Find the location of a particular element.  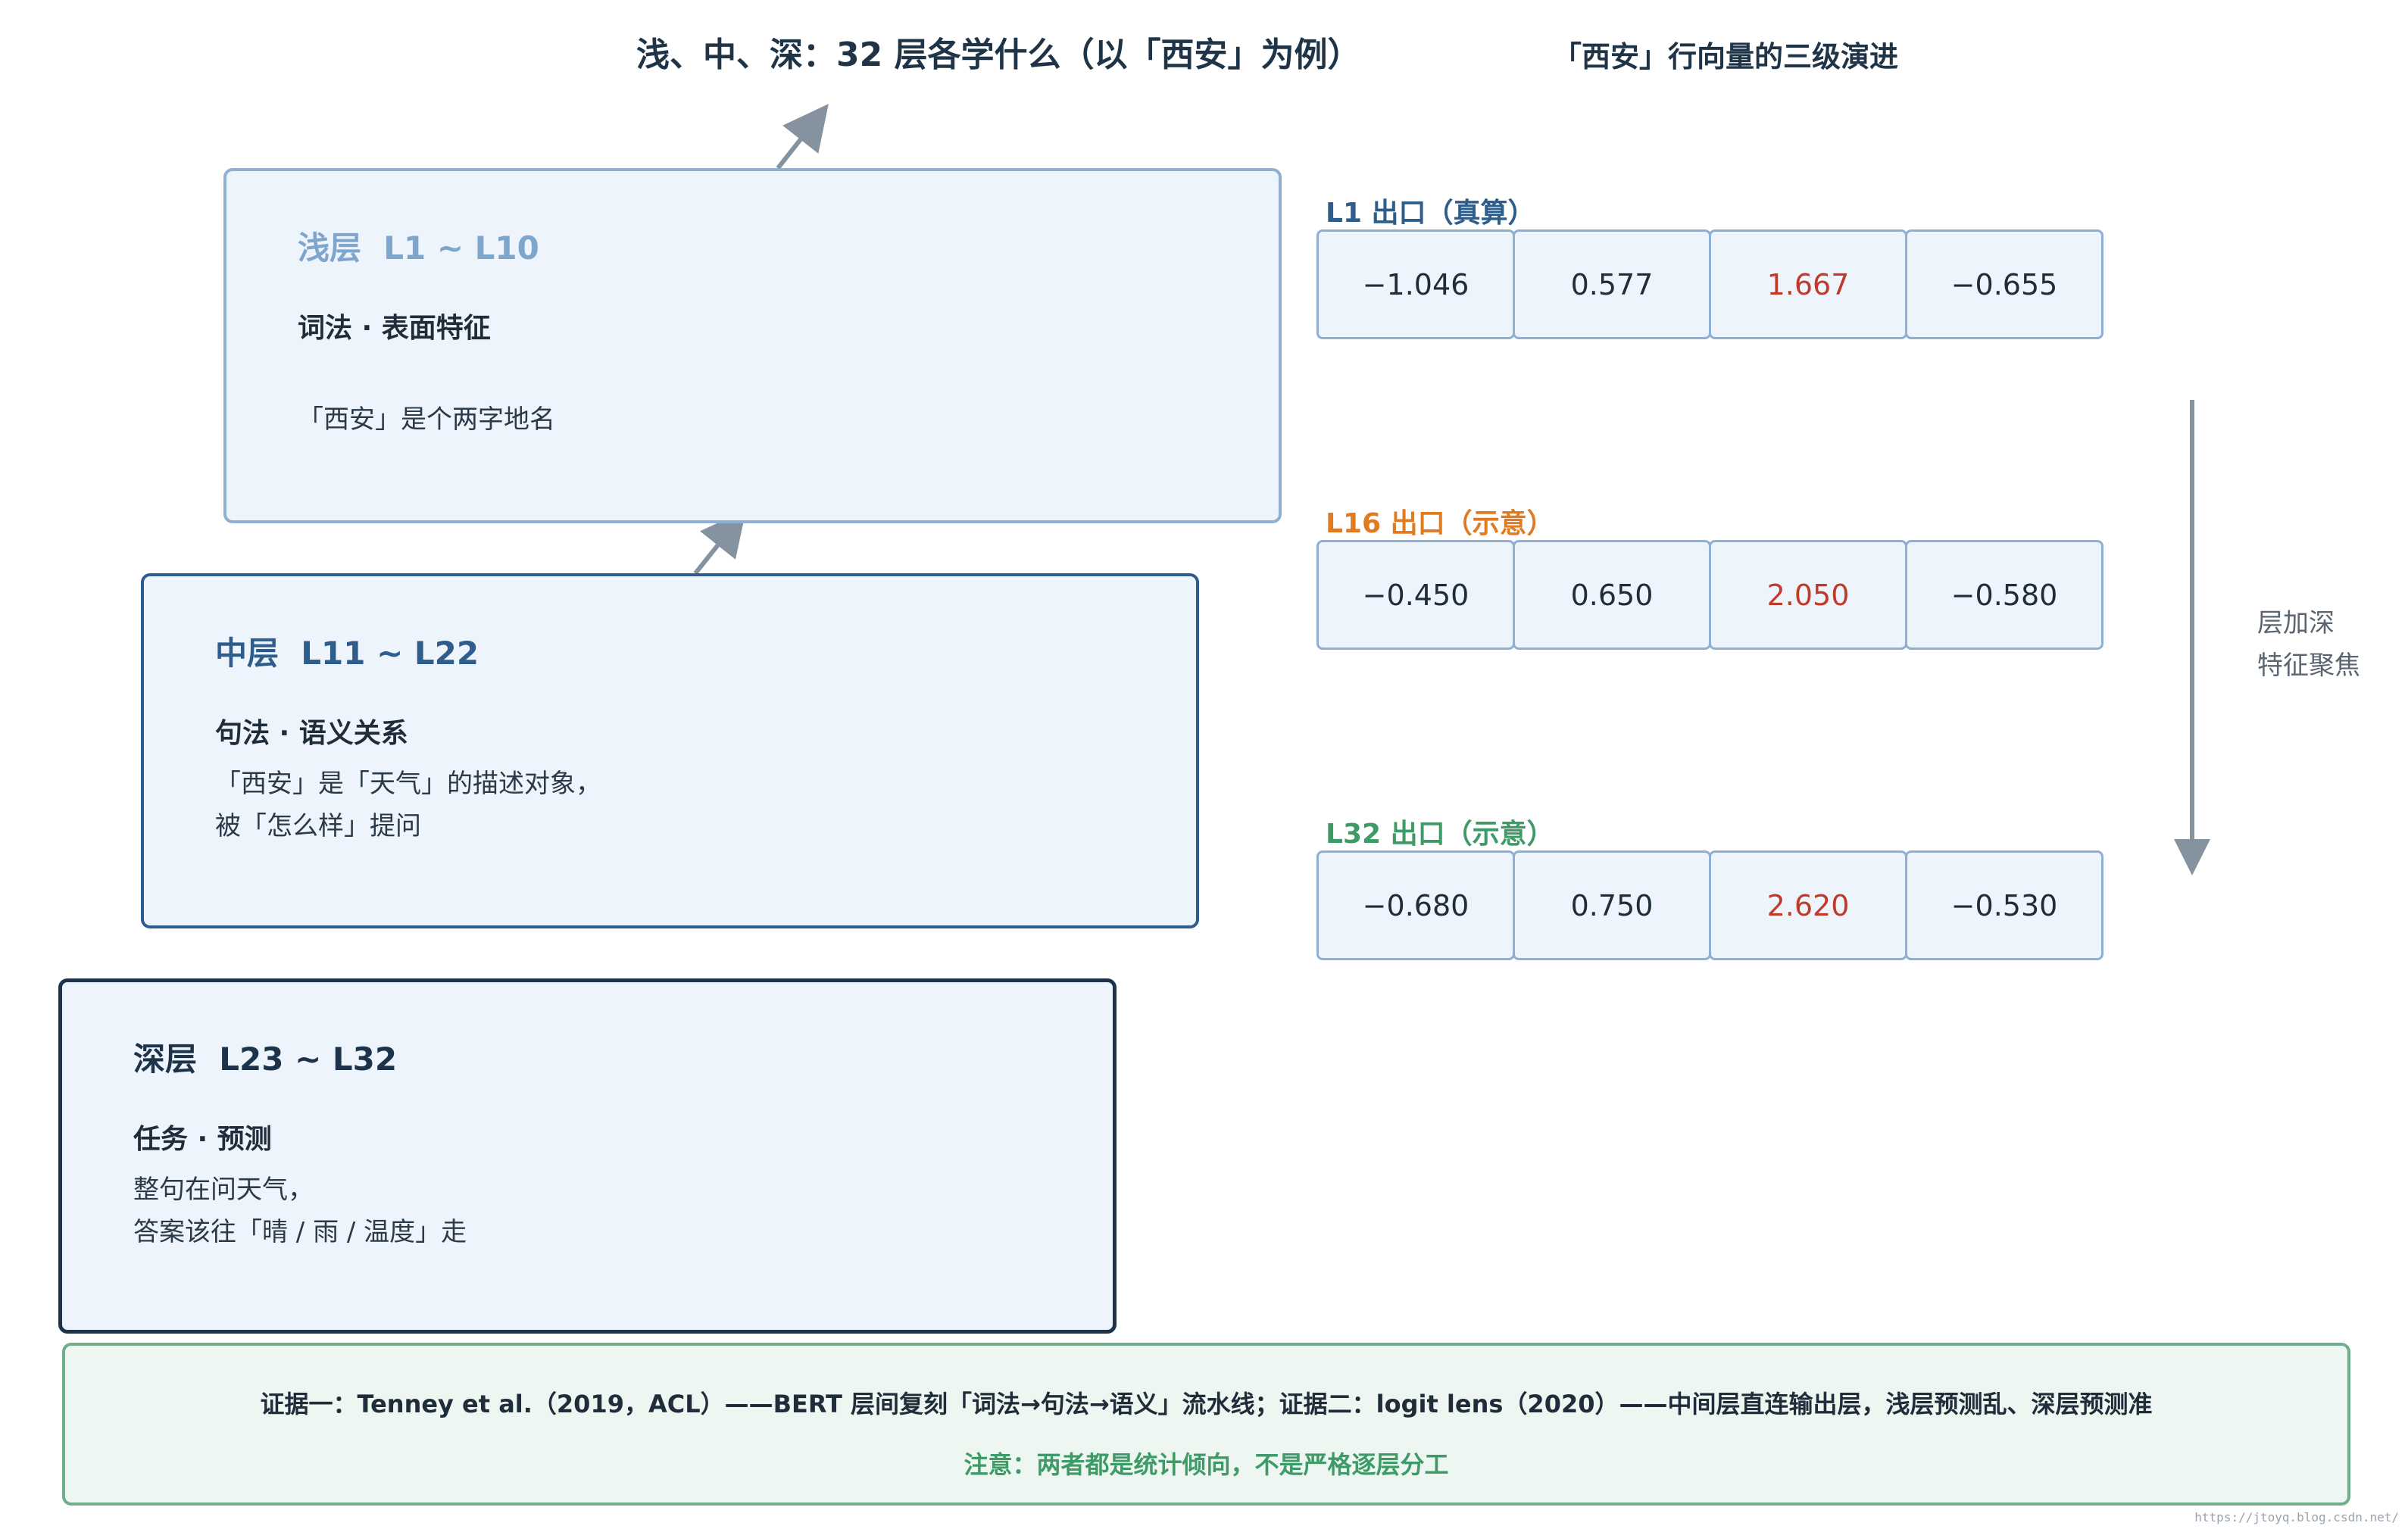

vector-cell: −0.655 is located at coordinates (2004, 284).